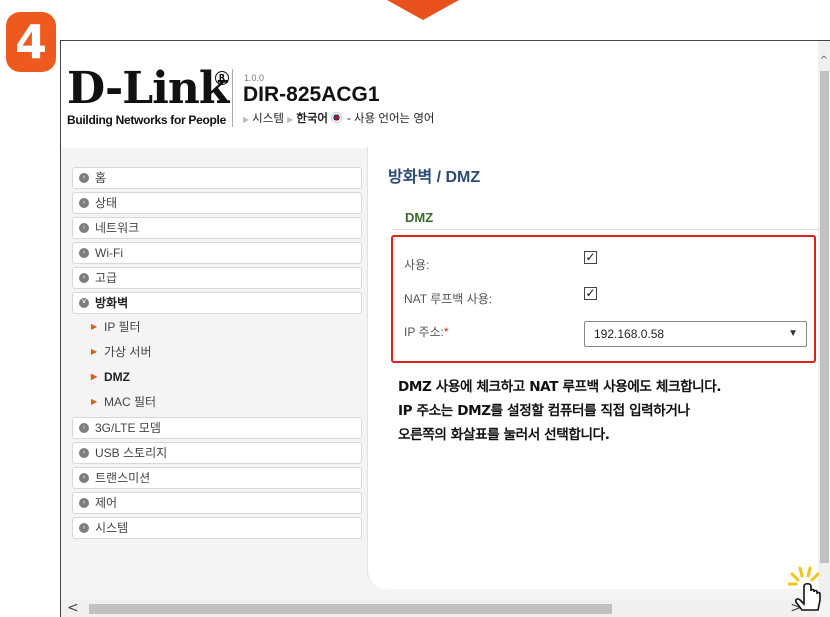 Image resolution: width=830 pixels, height=617 pixels. What do you see at coordinates (419, 217) in the screenshot?
I see `section-title: DMZ` at bounding box center [419, 217].